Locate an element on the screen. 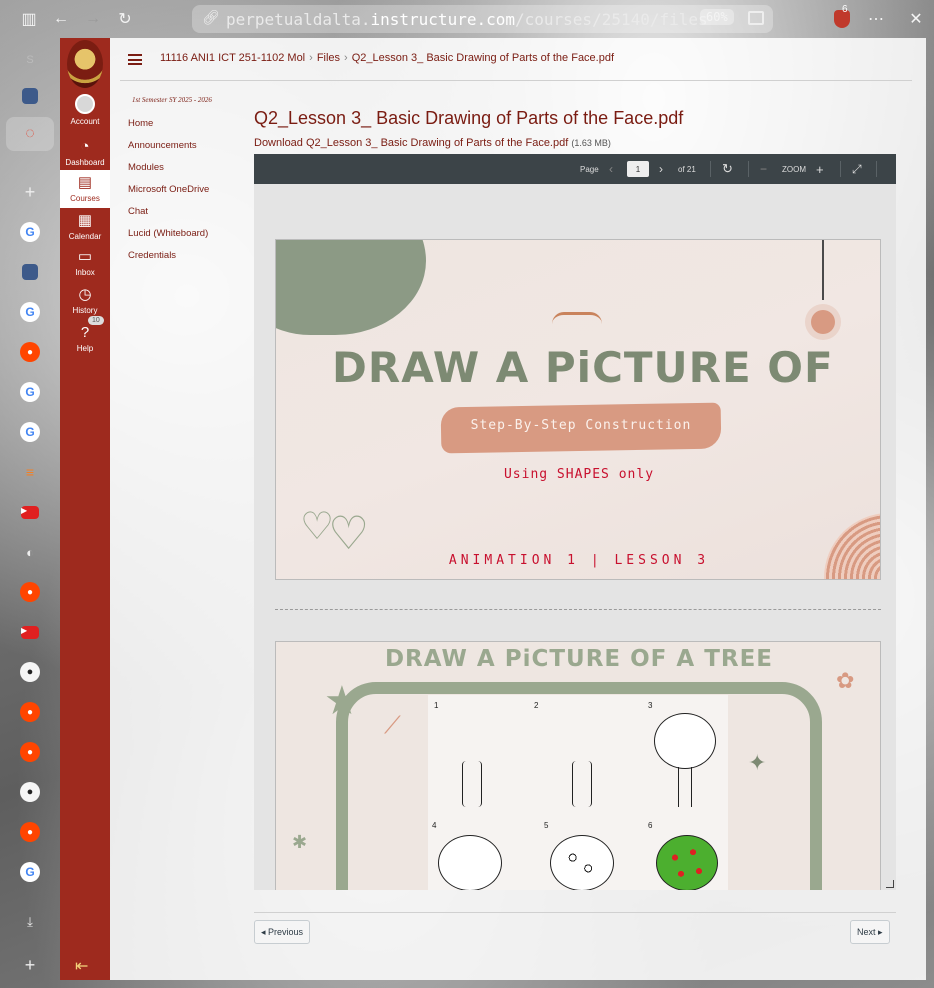 The image size is (934, 988). global-nav-calendar: ▦ Calendar is located at coordinates (85, 226).